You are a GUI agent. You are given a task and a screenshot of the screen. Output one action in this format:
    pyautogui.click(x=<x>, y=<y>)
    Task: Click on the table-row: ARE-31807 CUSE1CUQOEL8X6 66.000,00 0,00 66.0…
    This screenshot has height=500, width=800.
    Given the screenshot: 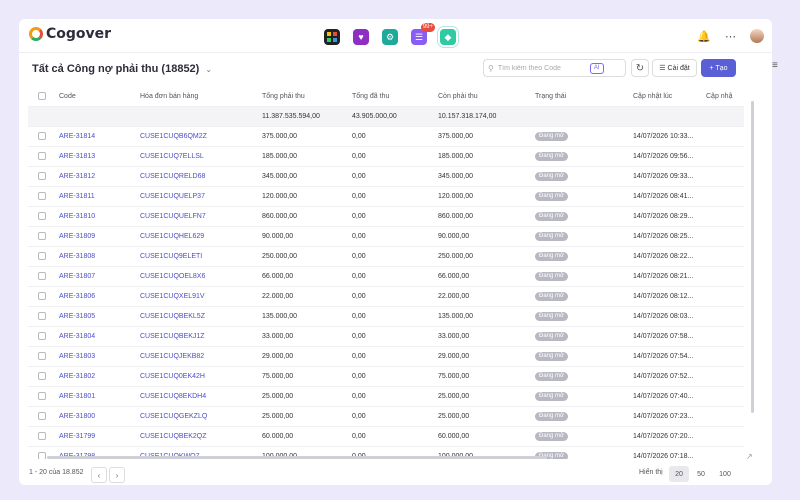 What is the action you would take?
    pyautogui.click(x=386, y=277)
    